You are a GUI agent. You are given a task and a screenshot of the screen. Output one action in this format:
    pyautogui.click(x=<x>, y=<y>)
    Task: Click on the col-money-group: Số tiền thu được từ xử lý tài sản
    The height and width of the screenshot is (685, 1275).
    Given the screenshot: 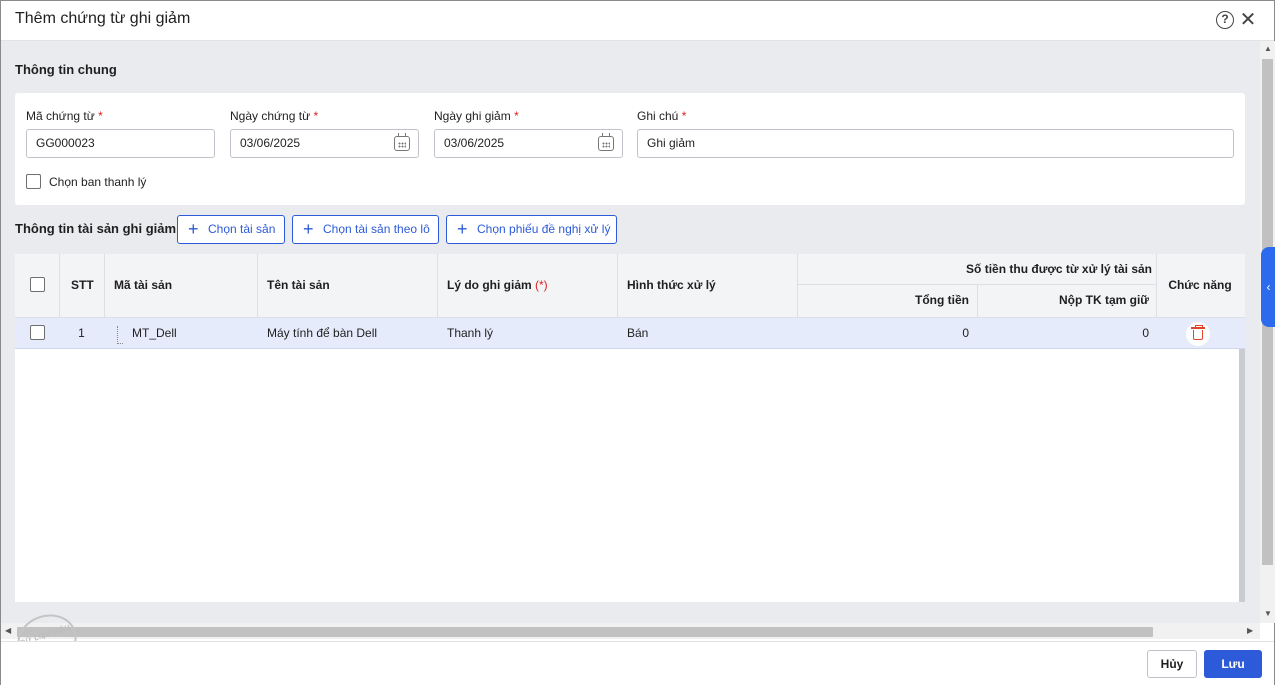 What is the action you would take?
    pyautogui.click(x=1059, y=269)
    